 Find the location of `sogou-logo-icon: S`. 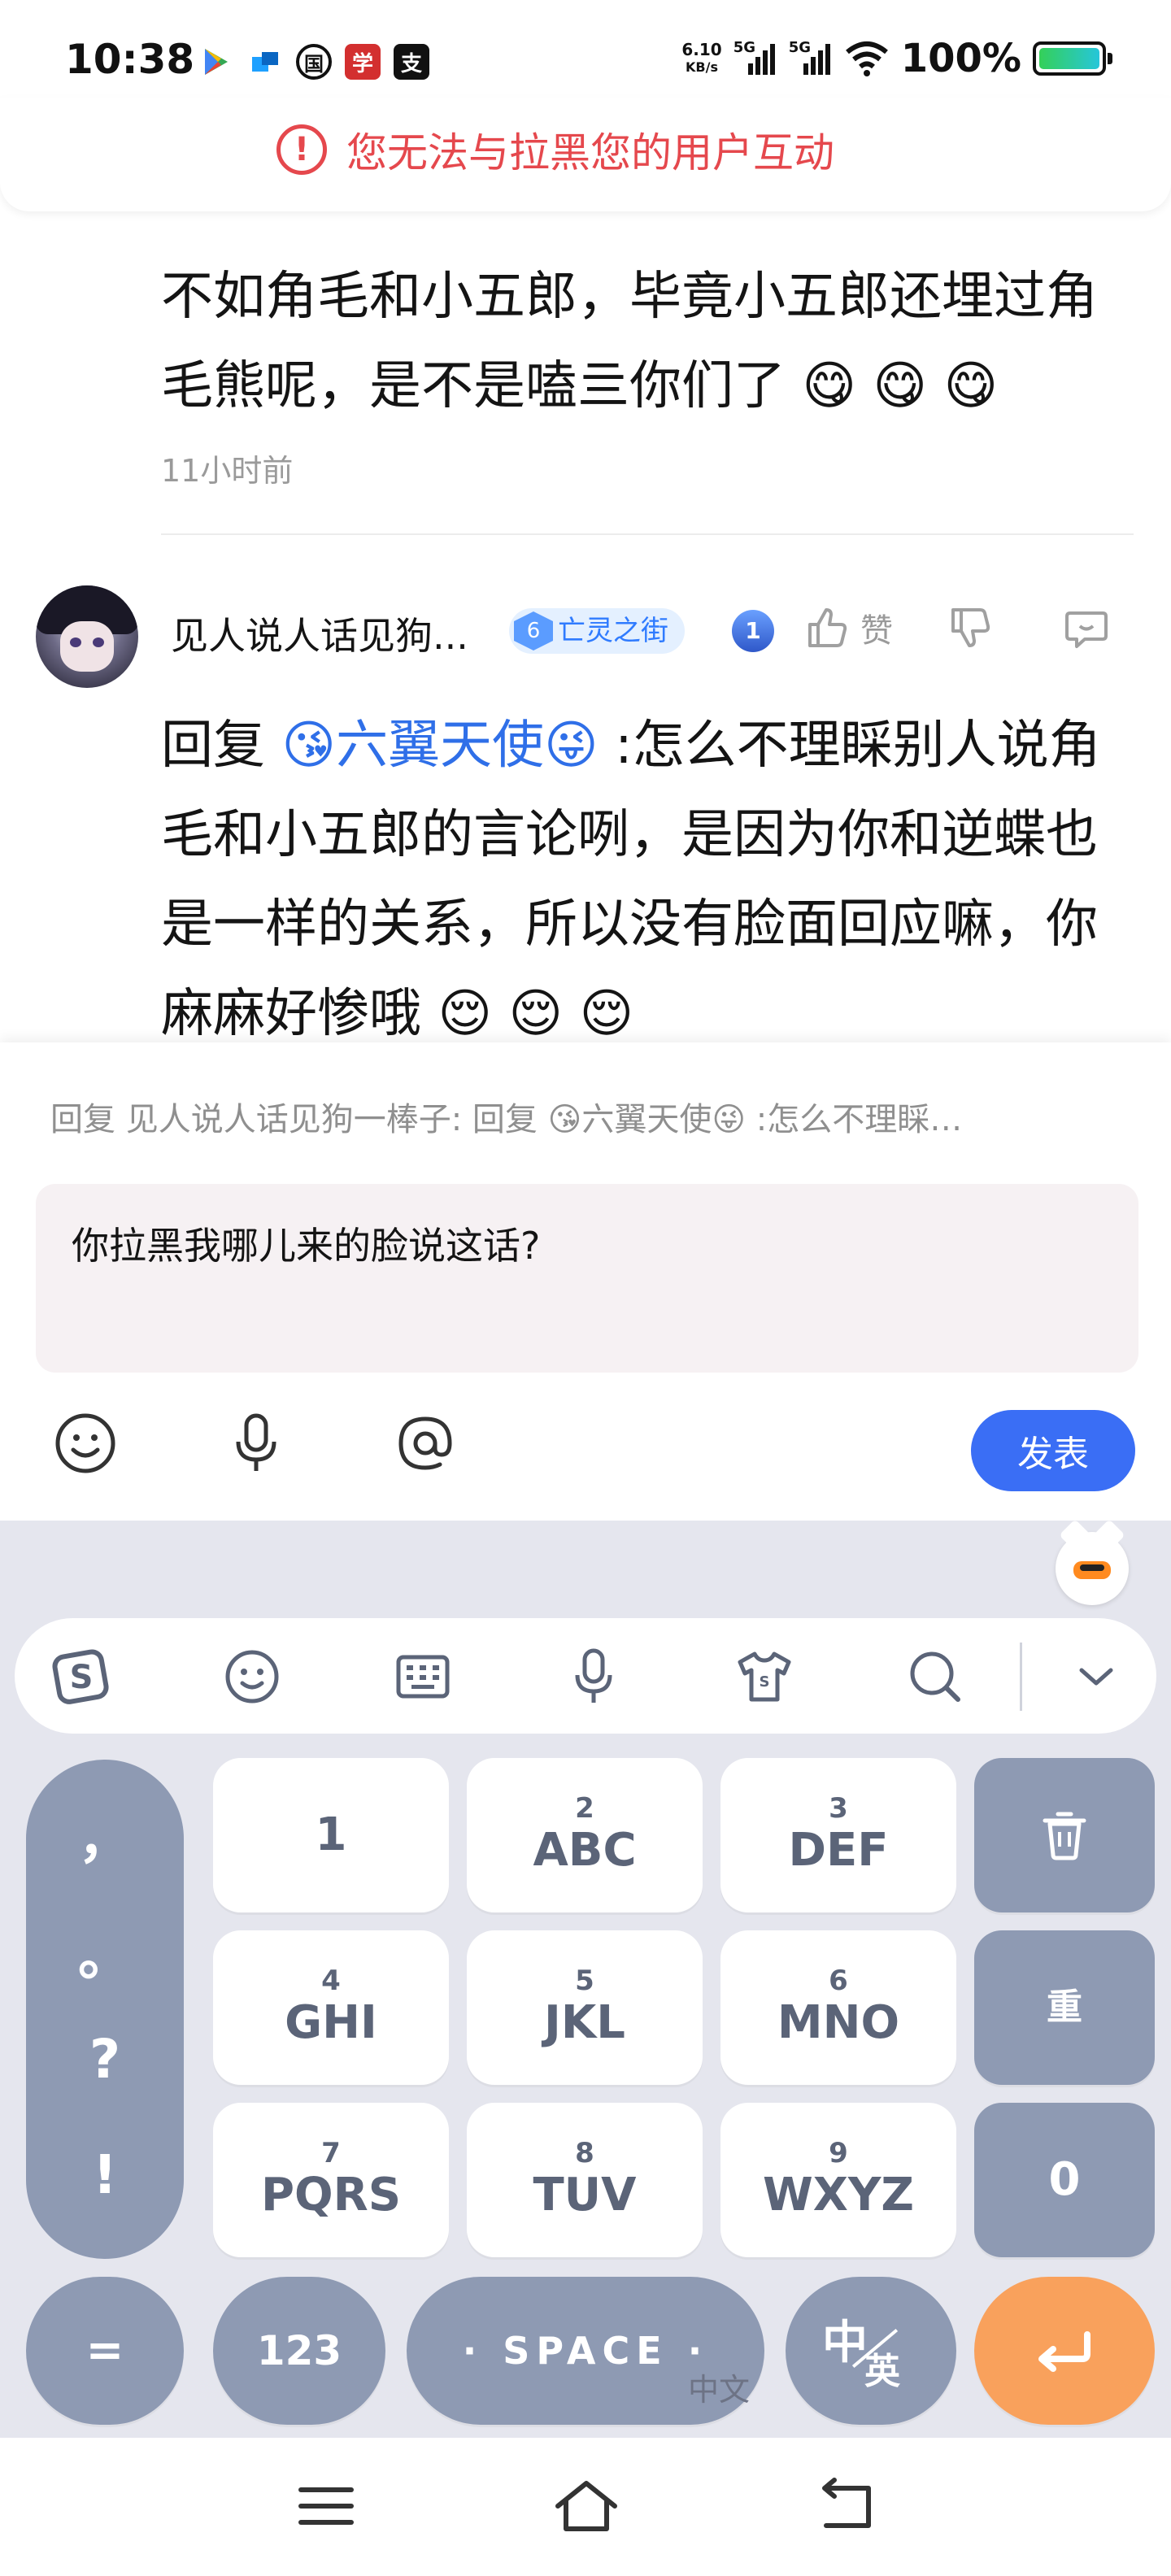

sogou-logo-icon: S is located at coordinates (81, 1677).